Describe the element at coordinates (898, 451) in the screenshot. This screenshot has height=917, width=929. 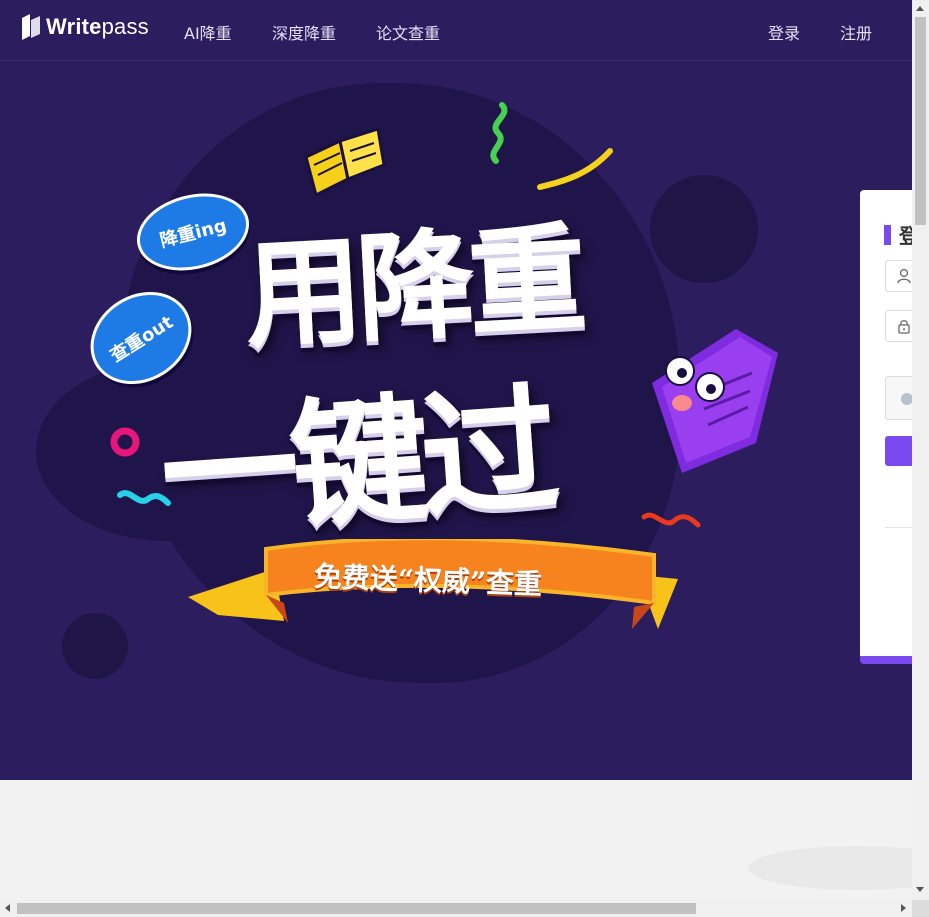
I see `login-submit-button` at that location.